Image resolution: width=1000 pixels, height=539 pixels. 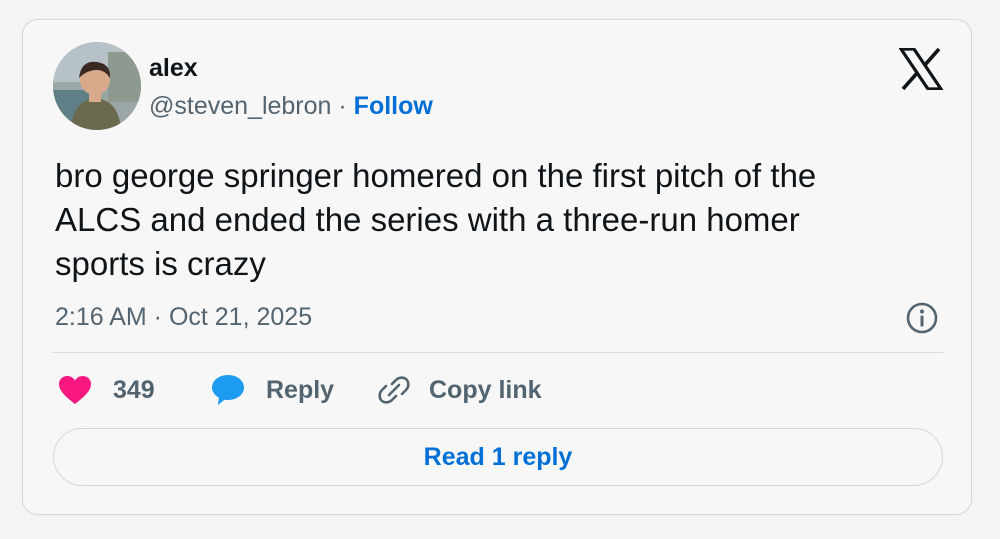 What do you see at coordinates (183, 317) in the screenshot?
I see `tweet-timestamp: 2:16 AM · Oct 21, 2025` at bounding box center [183, 317].